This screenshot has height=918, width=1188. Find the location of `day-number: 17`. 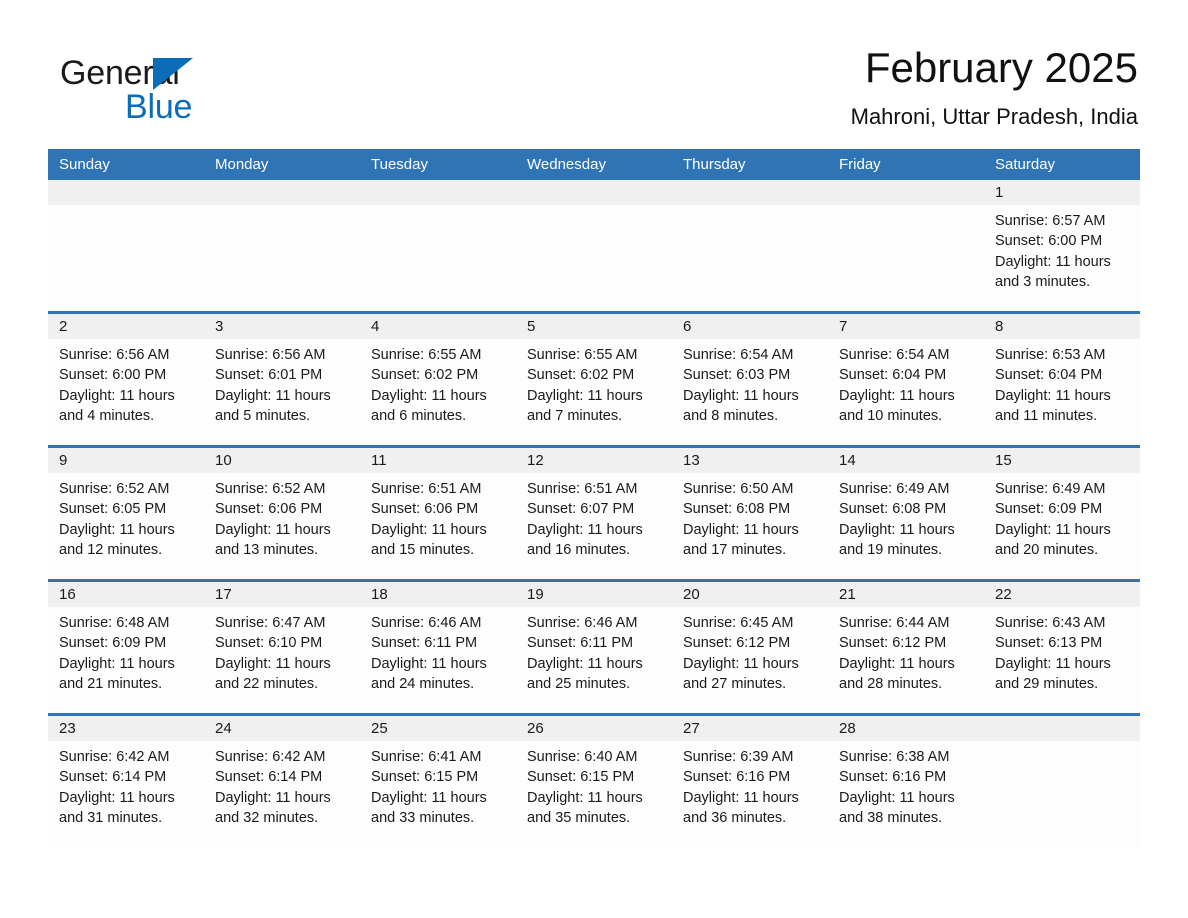

day-number: 17 is located at coordinates (282, 595).